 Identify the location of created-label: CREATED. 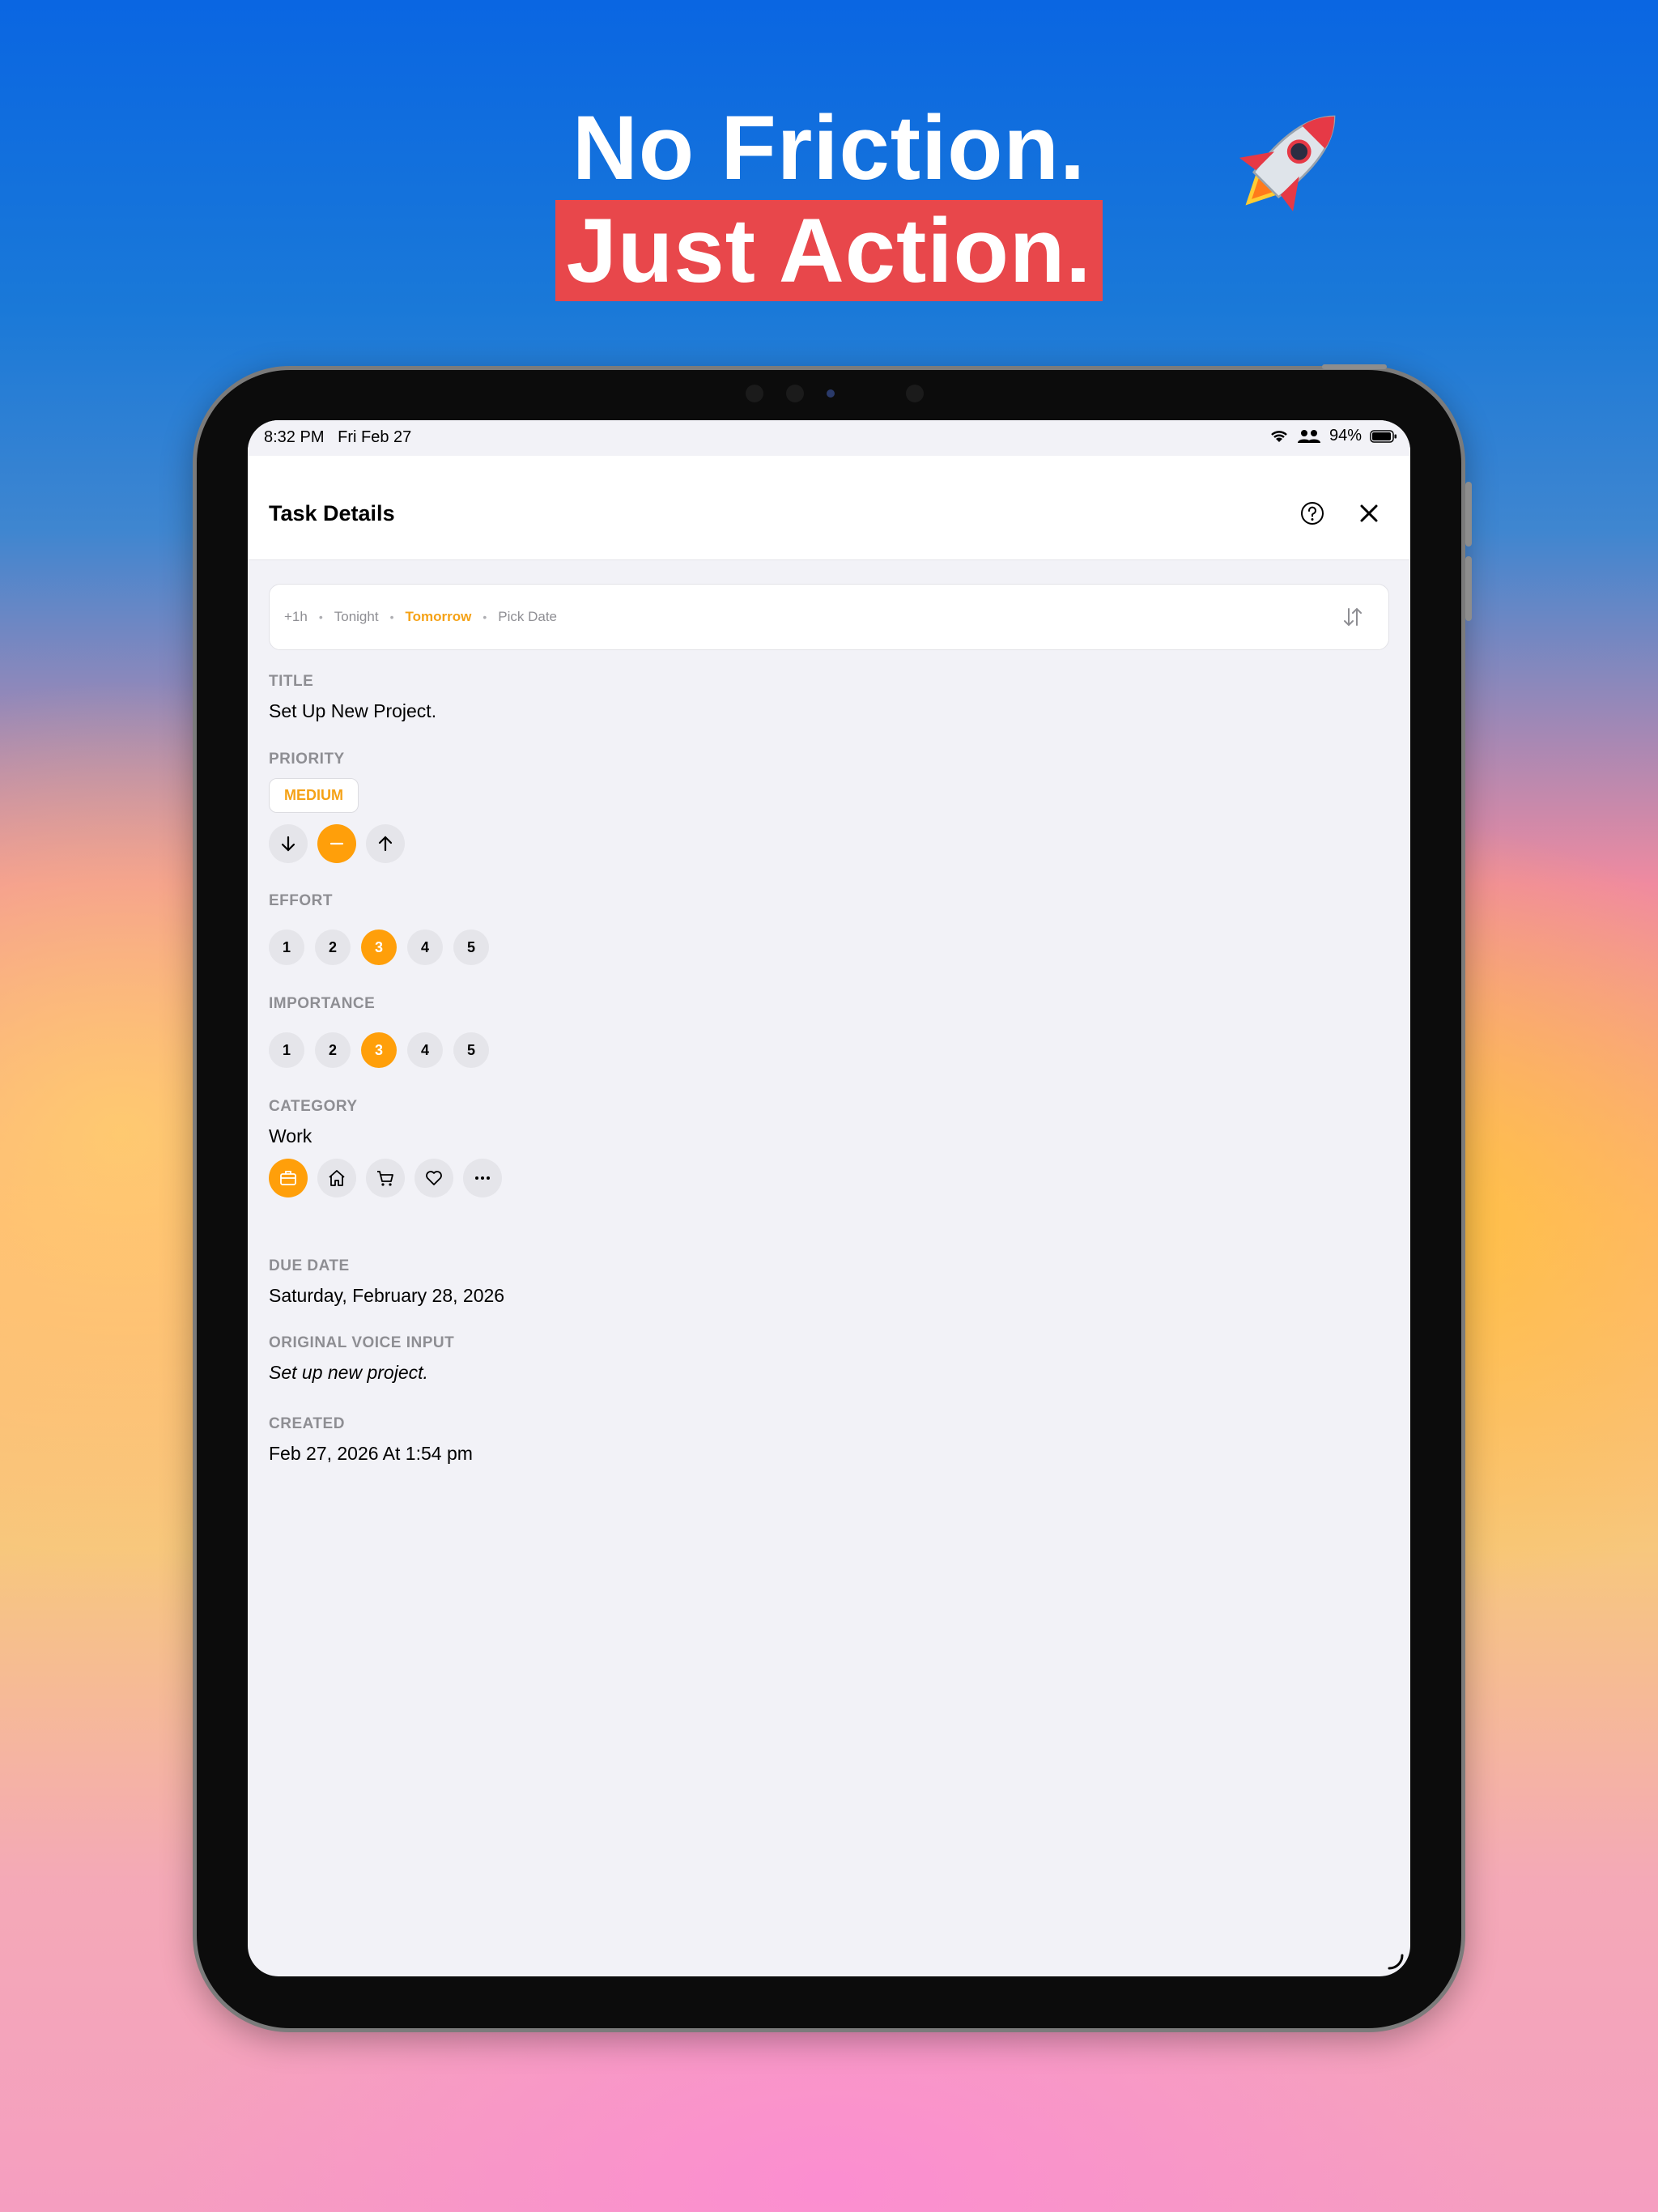
(307, 1423).